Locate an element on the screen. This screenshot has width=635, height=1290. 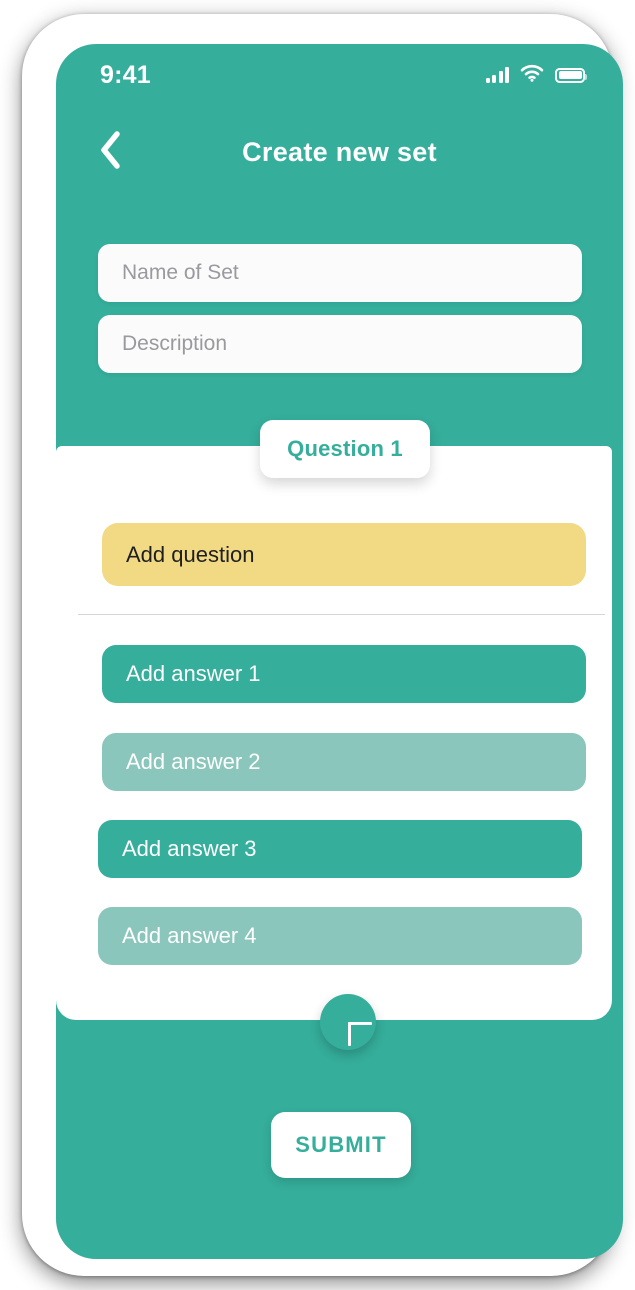
add-answer-3-placeholder: Add answer 3 is located at coordinates (189, 848).